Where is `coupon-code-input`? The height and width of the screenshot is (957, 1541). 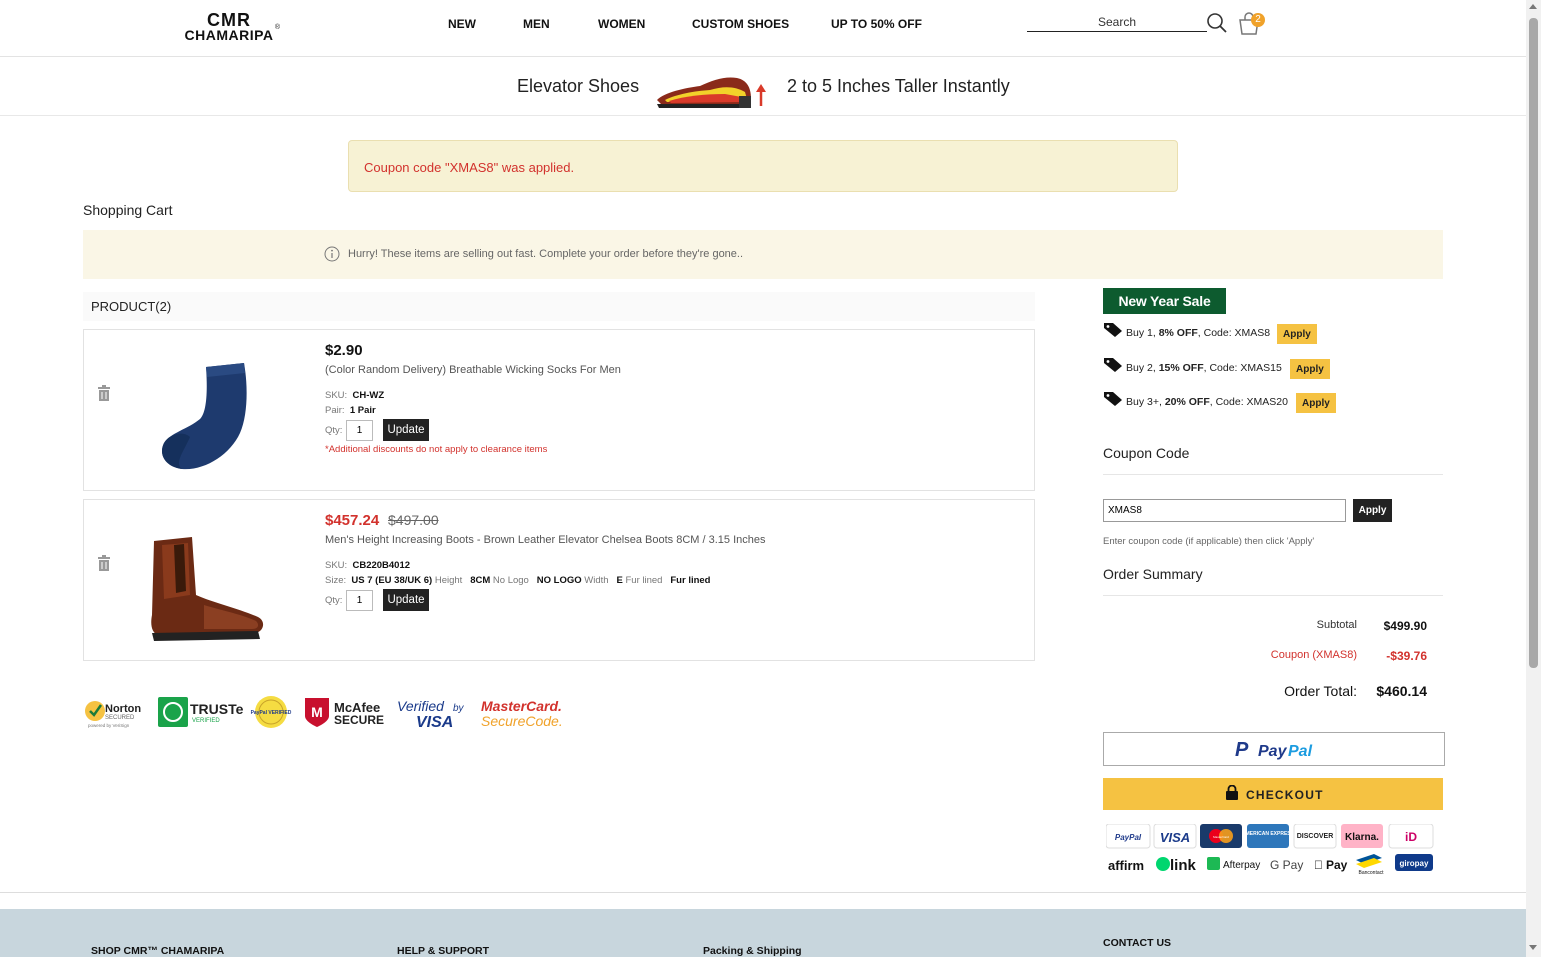
coupon-code-input is located at coordinates (1224, 510).